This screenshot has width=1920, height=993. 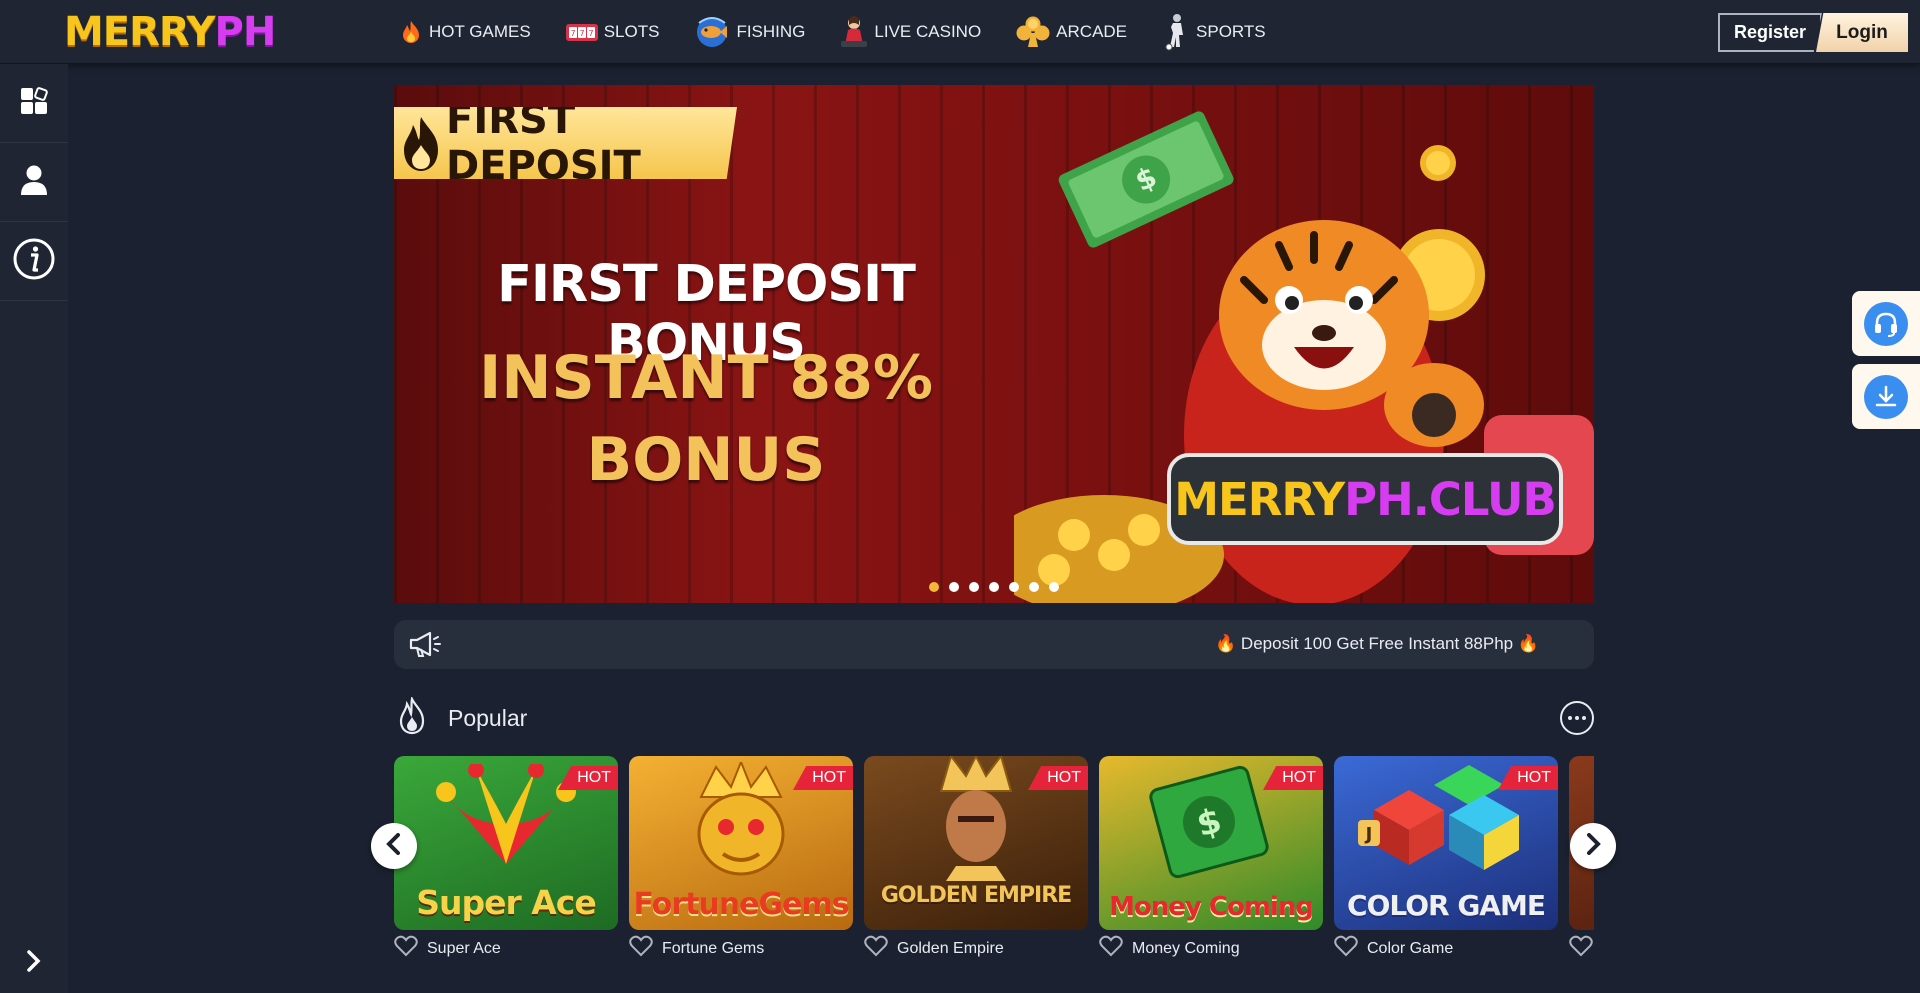 What do you see at coordinates (140, 32) in the screenshot?
I see `logo-text-merry: MERRY` at bounding box center [140, 32].